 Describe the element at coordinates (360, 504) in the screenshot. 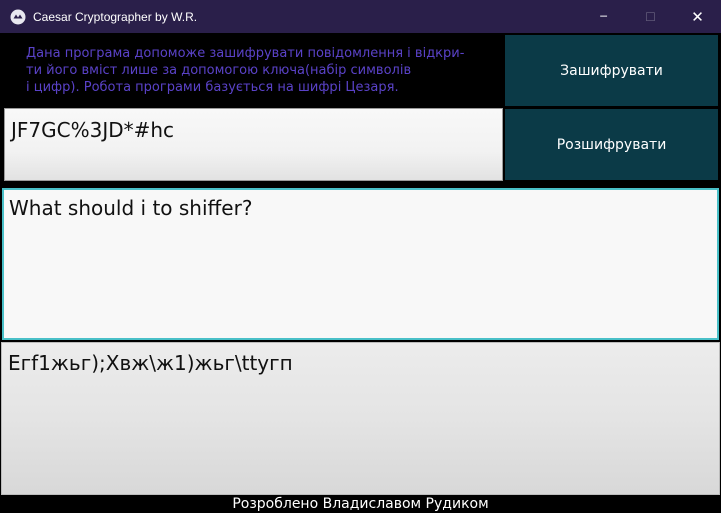

I see `footer-credit: Розроблено Владиславом Рудиком` at that location.